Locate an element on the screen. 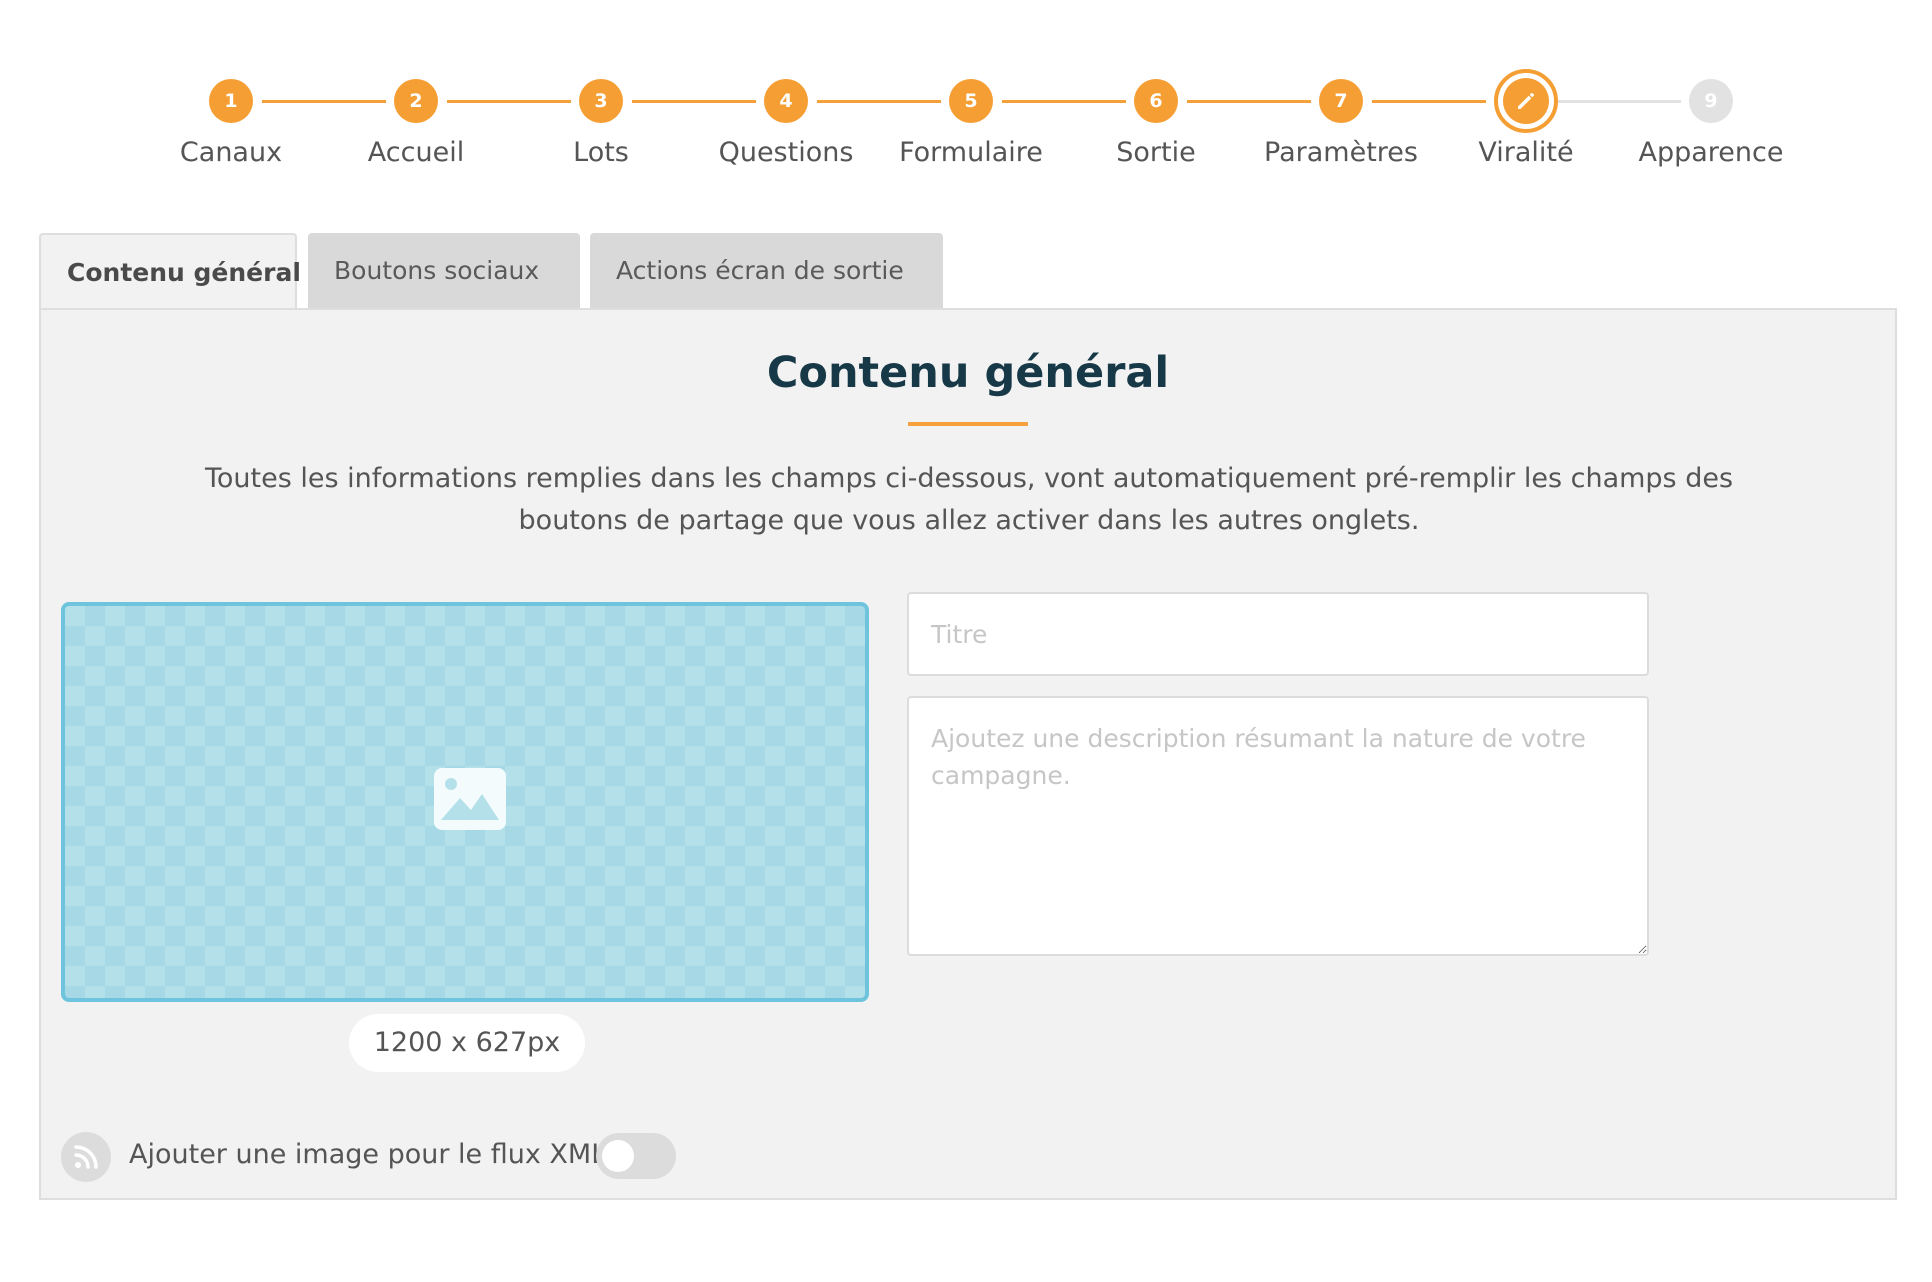  step-current-indicator is located at coordinates (1526, 101).